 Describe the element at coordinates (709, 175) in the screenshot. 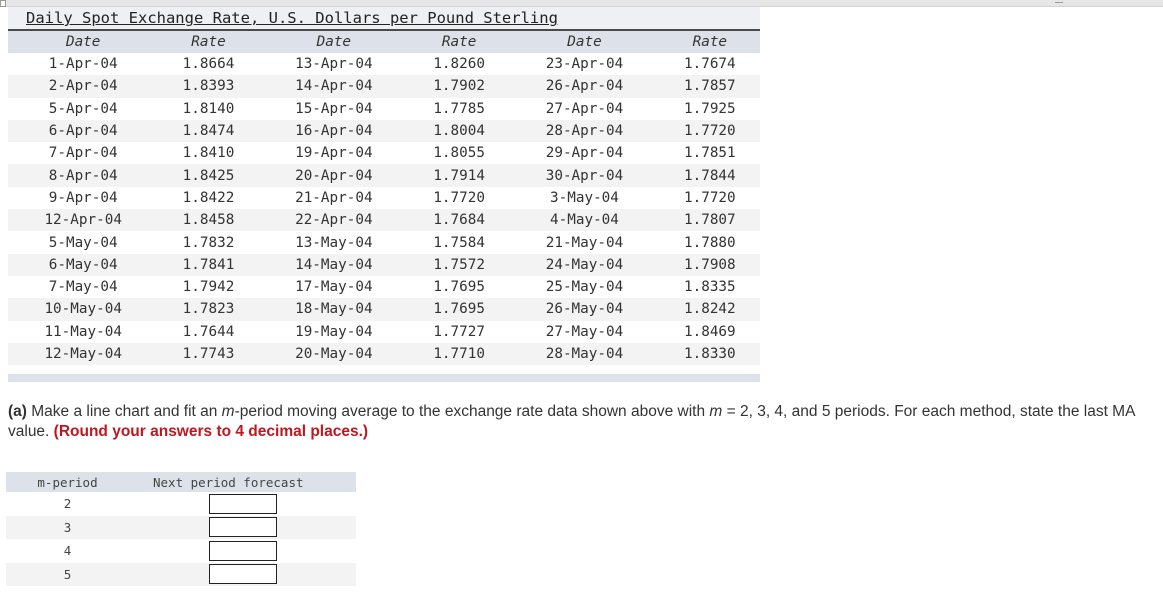

I see `rate-cell: 1.7844` at that location.